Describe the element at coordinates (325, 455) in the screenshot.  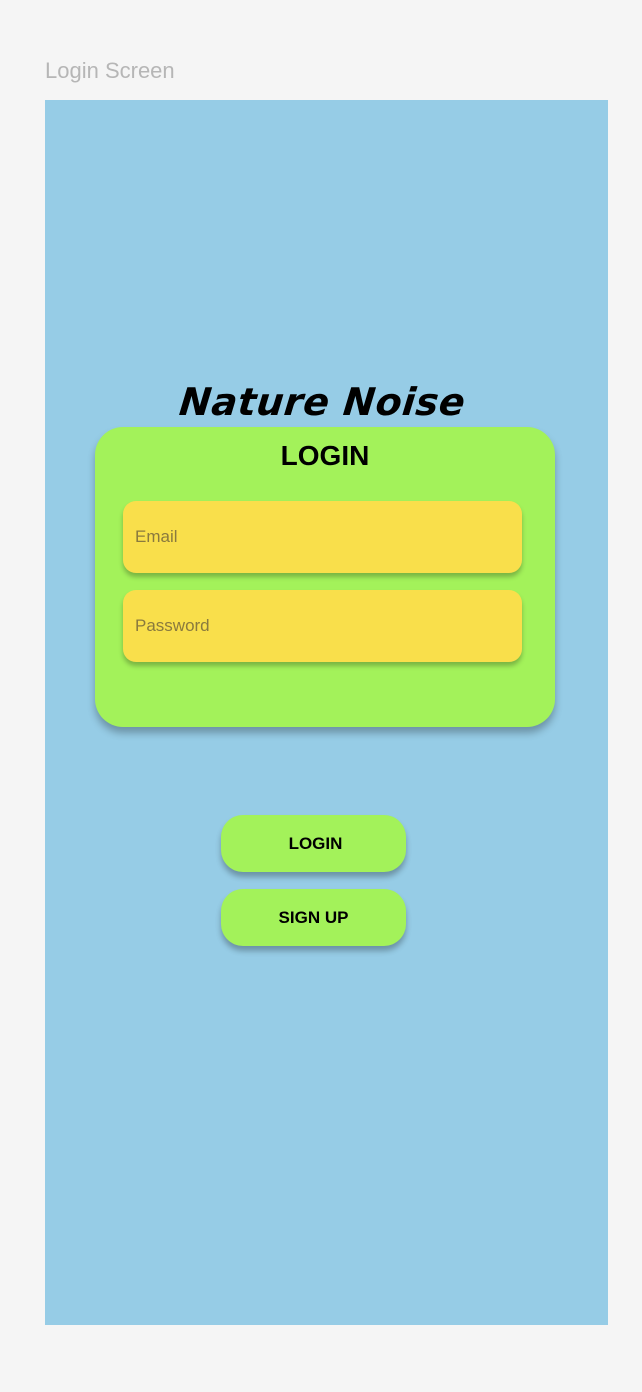
I see `login-heading: LOGIN` at that location.